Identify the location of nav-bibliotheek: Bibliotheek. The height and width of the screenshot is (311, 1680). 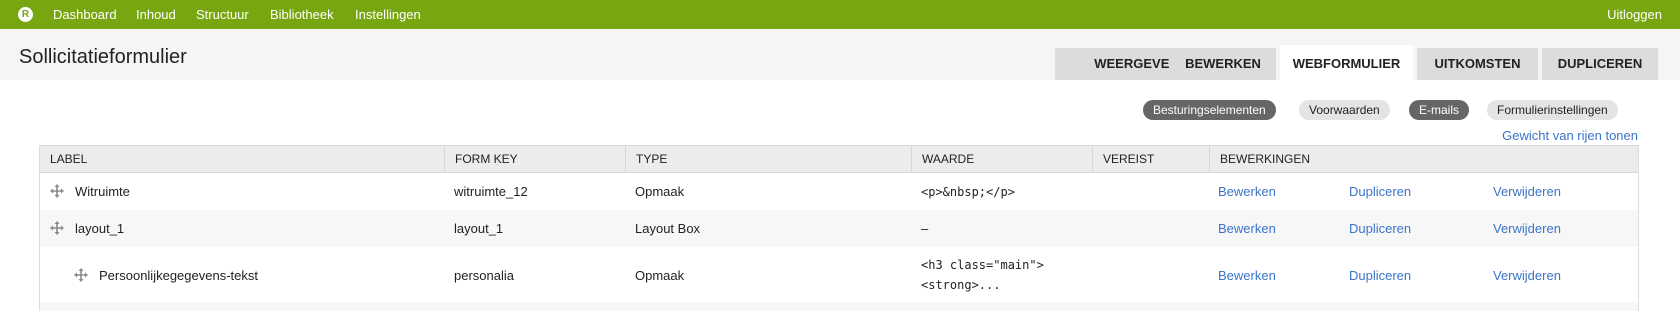
(302, 14).